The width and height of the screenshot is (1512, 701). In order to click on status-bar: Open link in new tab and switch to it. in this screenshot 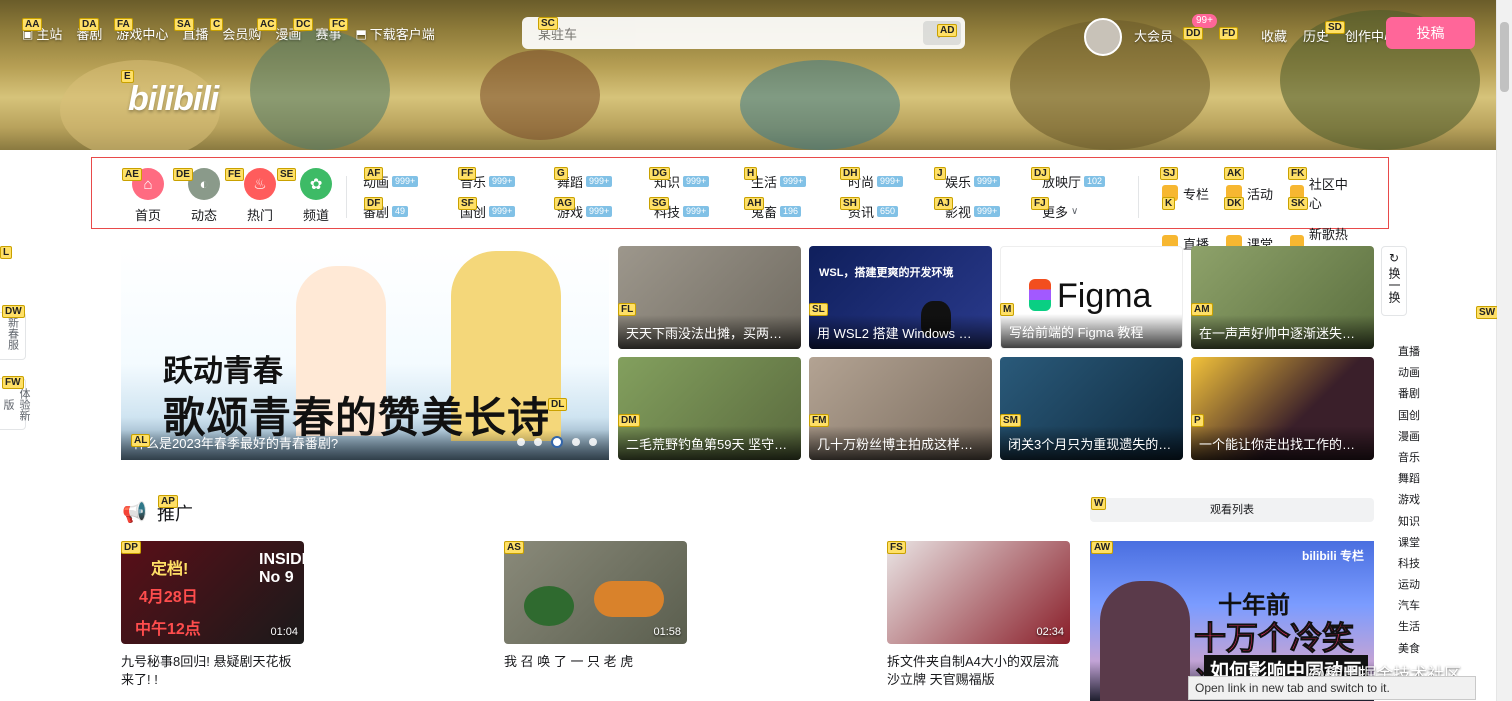, I will do `click(1332, 688)`.